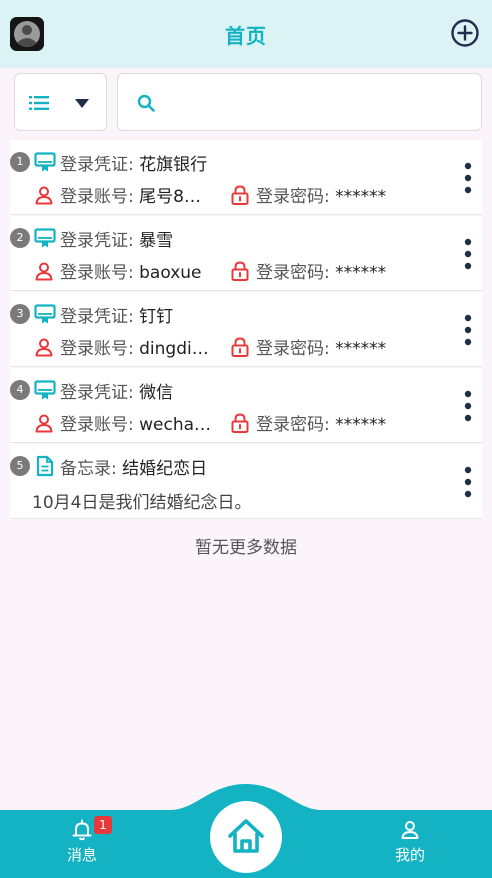 This screenshot has width=492, height=878. What do you see at coordinates (20, 162) in the screenshot?
I see `item-index-badge: 1` at bounding box center [20, 162].